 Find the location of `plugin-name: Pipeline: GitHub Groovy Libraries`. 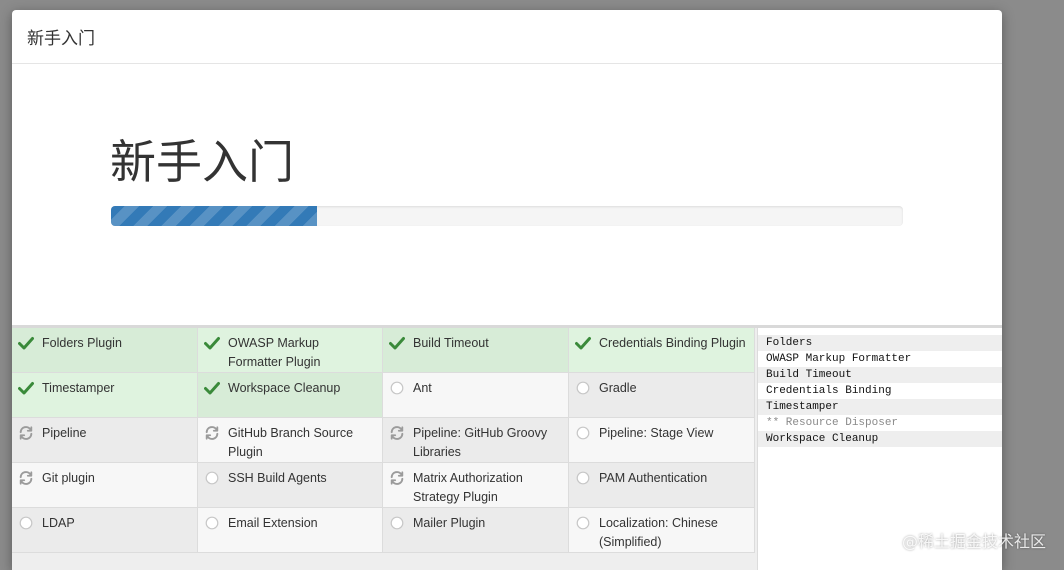

plugin-name: Pipeline: GitHub Groovy Libraries is located at coordinates (480, 442).